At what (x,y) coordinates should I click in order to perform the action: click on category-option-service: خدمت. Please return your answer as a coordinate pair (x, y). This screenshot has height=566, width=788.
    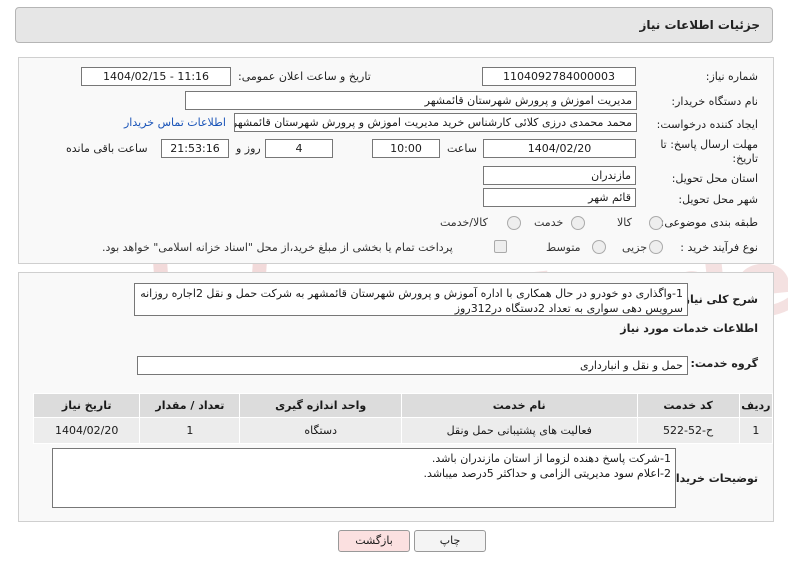
    Looking at the image, I should click on (549, 222).